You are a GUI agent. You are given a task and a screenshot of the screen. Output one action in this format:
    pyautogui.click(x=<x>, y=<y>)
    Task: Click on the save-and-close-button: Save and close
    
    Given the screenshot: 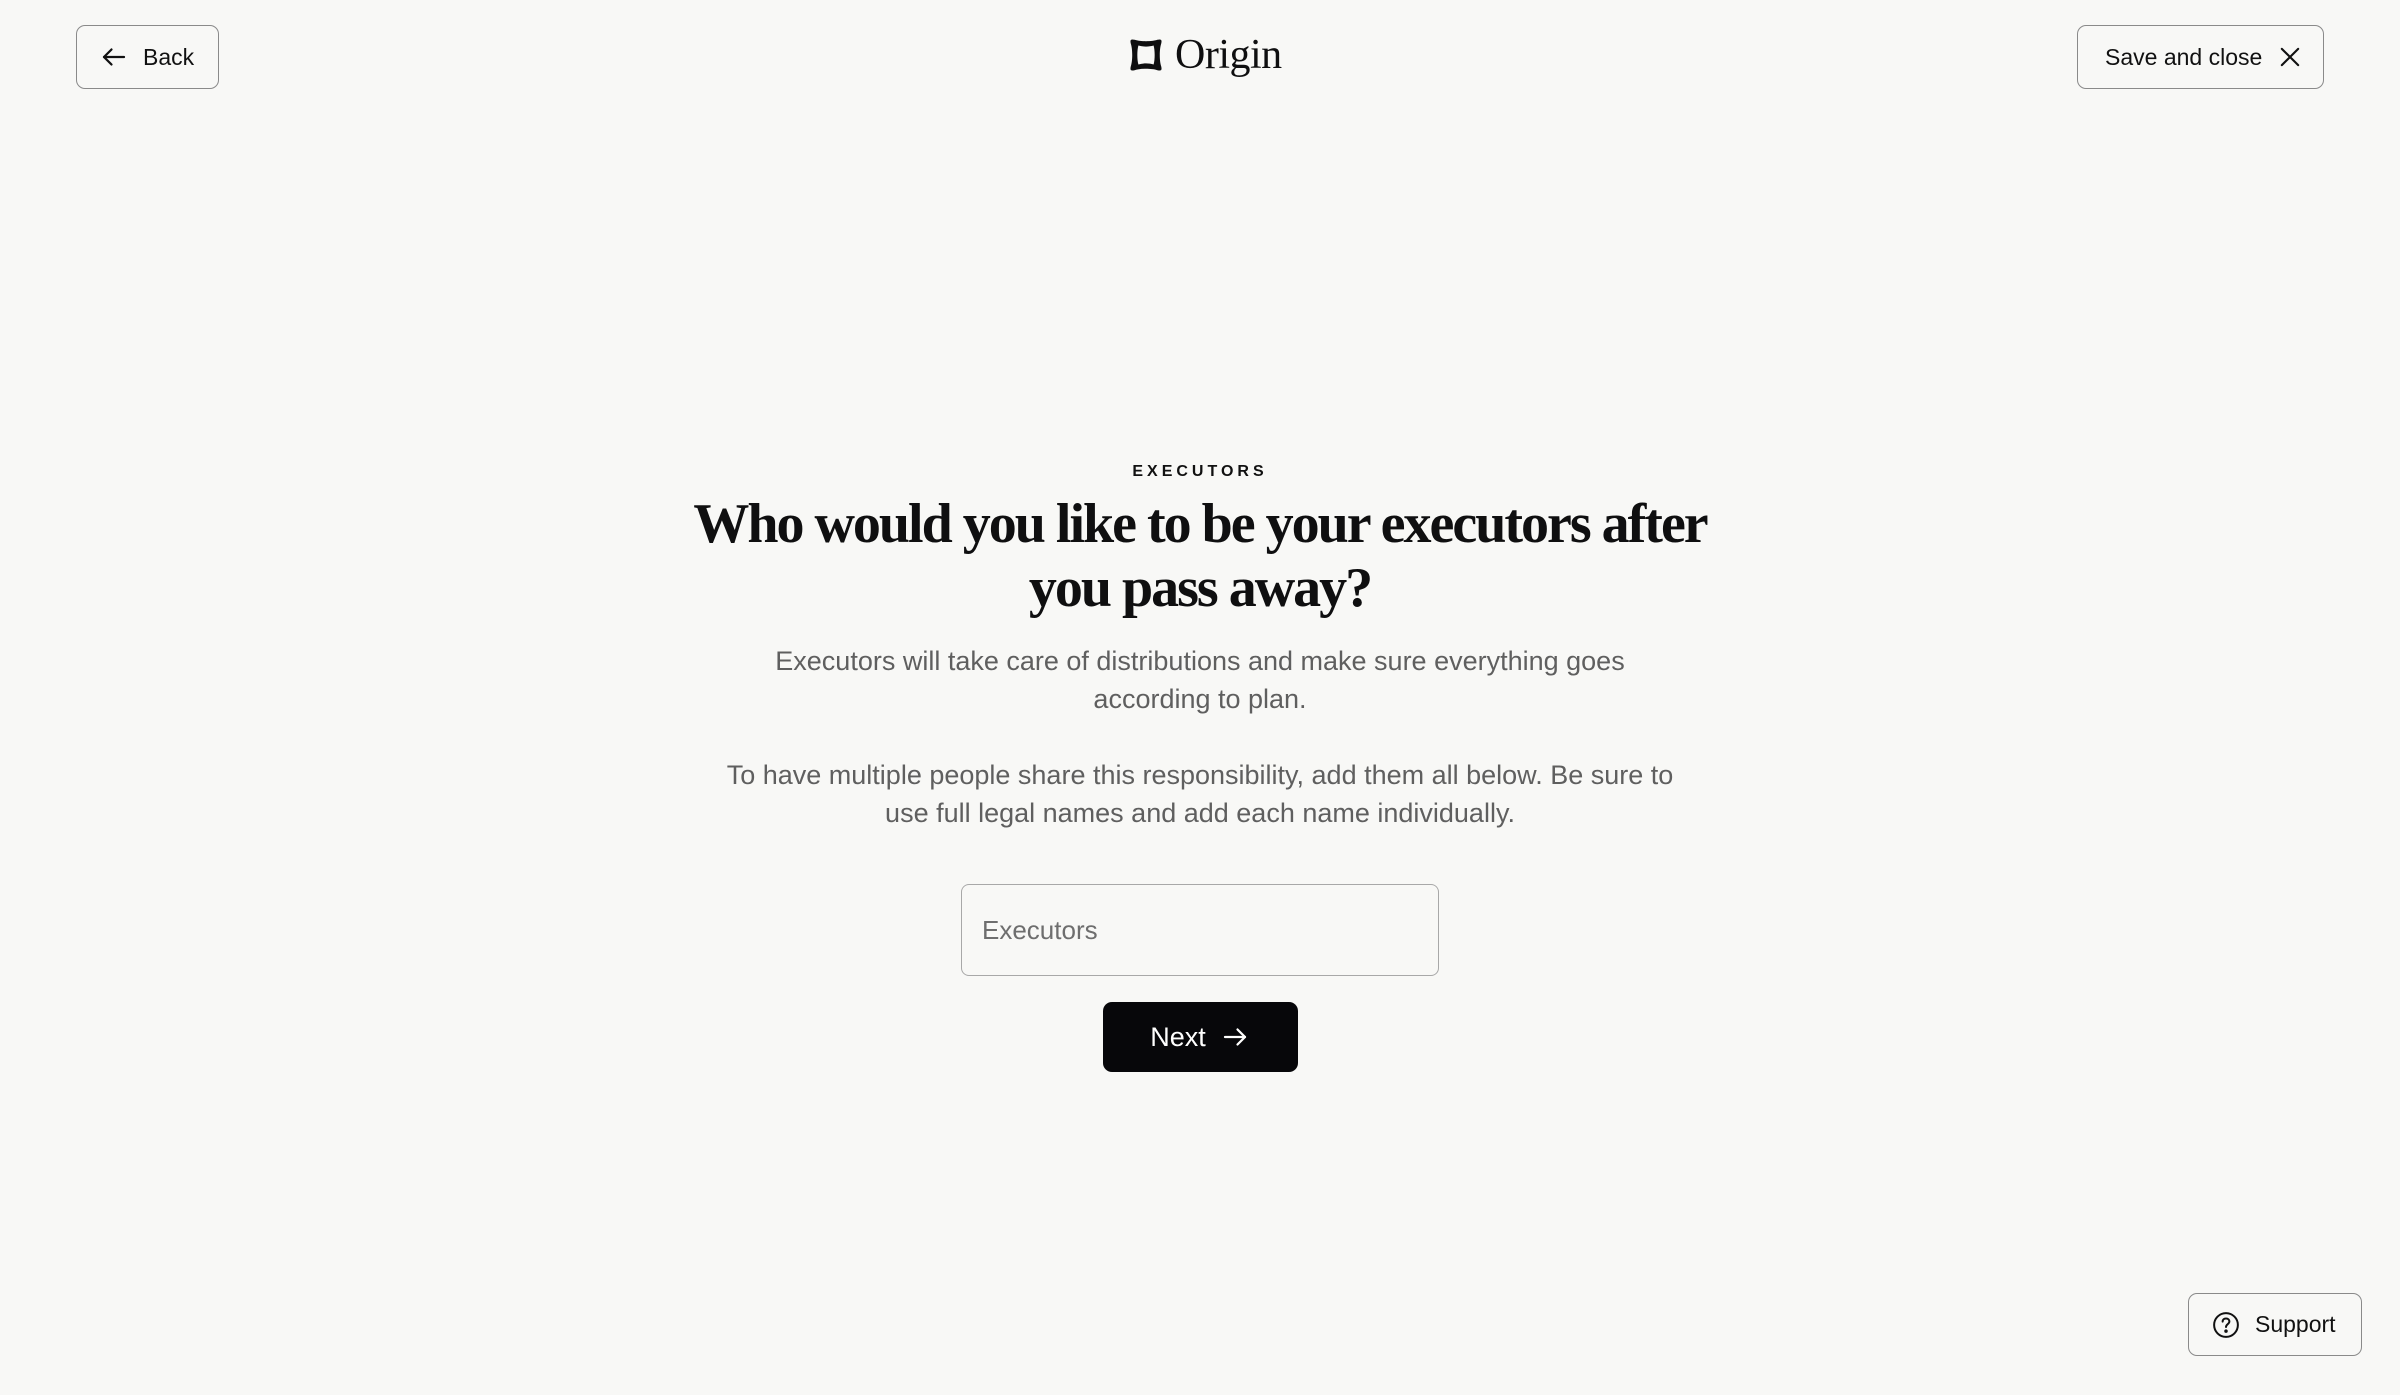 What is the action you would take?
    pyautogui.click(x=2200, y=57)
    